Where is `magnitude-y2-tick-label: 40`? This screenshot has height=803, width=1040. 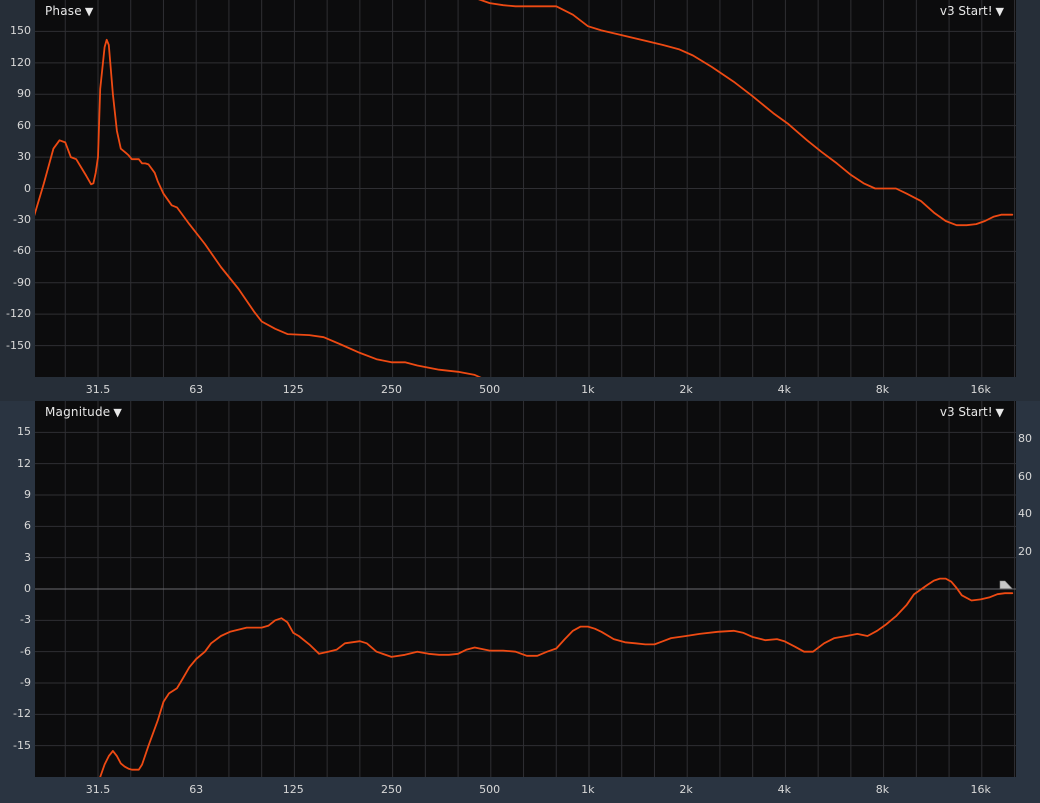
magnitude-y2-tick-label: 40 is located at coordinates (1025, 513).